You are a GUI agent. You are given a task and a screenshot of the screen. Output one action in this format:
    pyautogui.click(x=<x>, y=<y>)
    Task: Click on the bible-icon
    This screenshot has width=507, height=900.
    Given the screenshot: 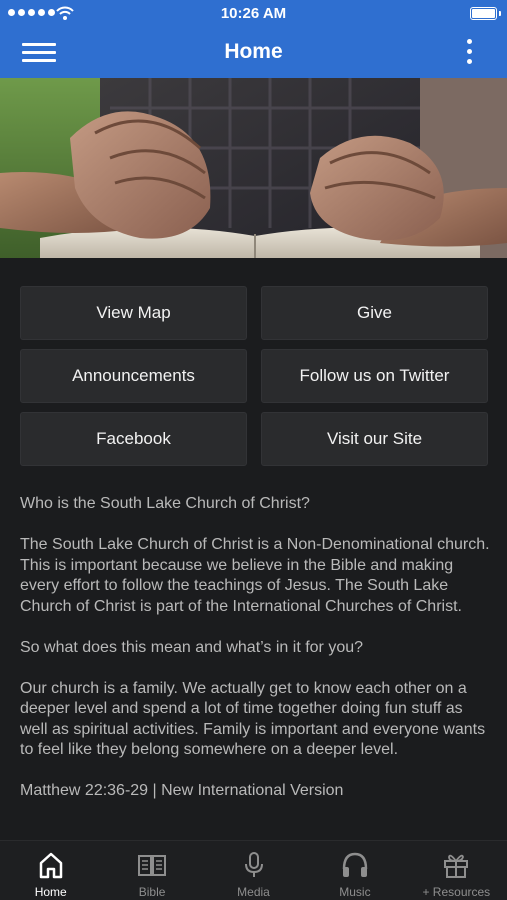 What is the action you would take?
    pyautogui.click(x=152, y=865)
    